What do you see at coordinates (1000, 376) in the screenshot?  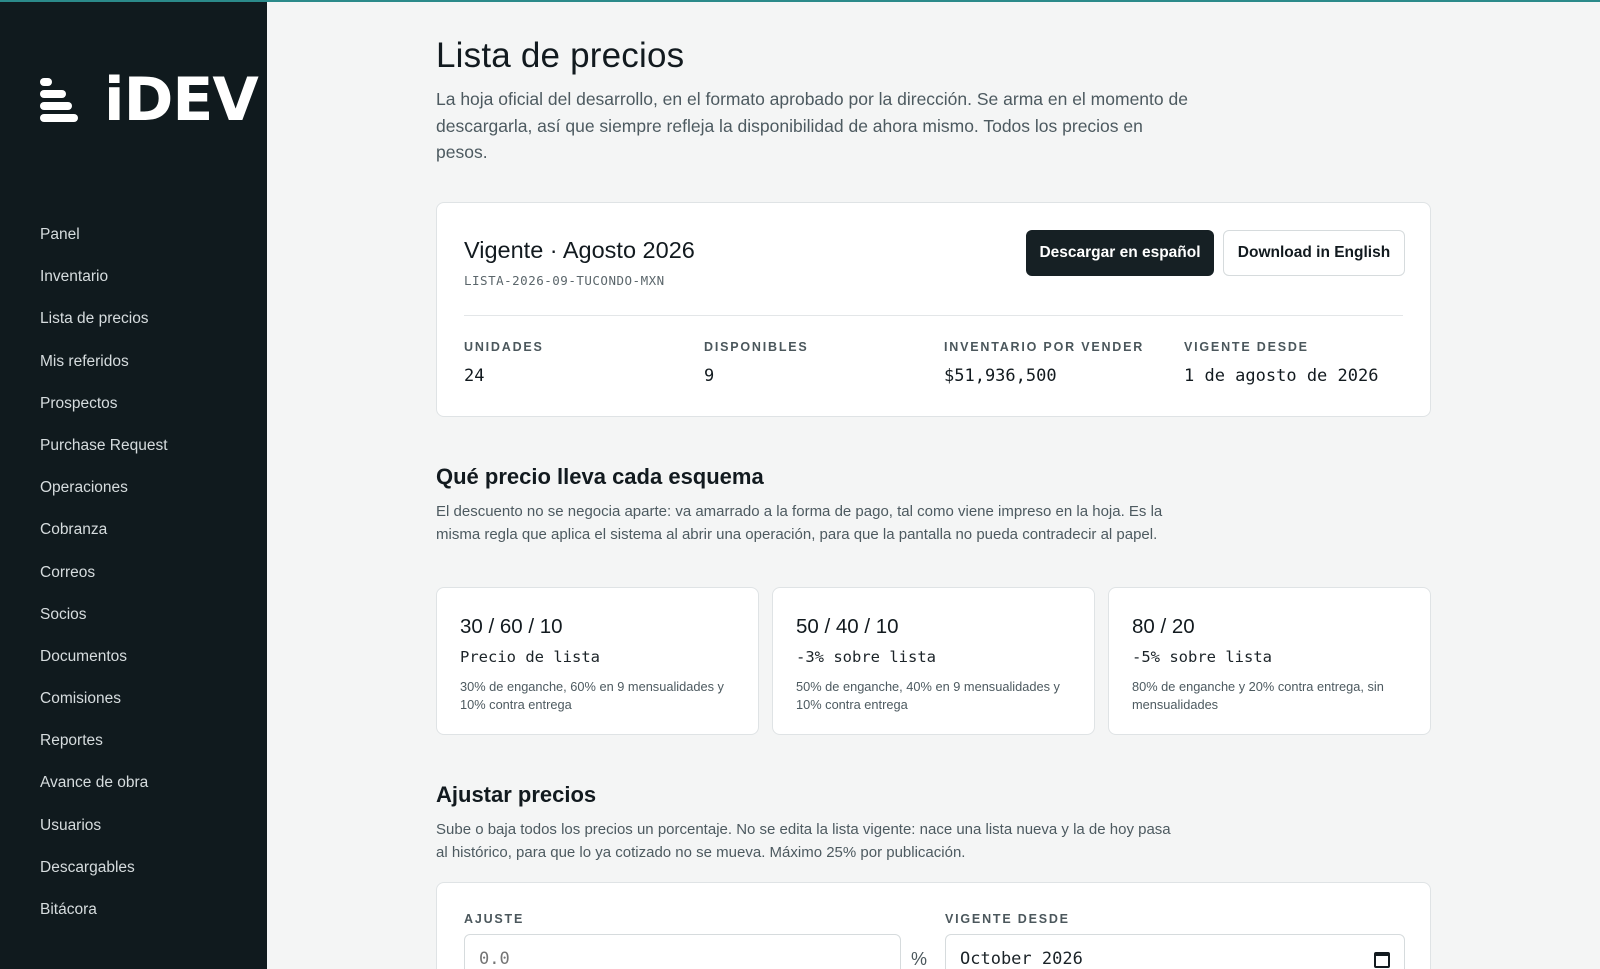 I see `stat-value: $51,936,500` at bounding box center [1000, 376].